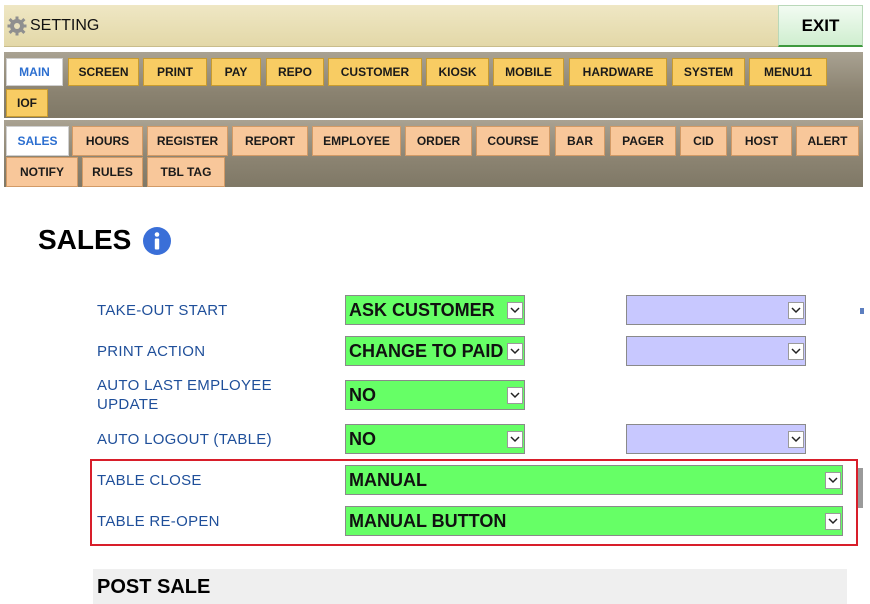  I want to click on tab-main: MAIN, so click(34, 72).